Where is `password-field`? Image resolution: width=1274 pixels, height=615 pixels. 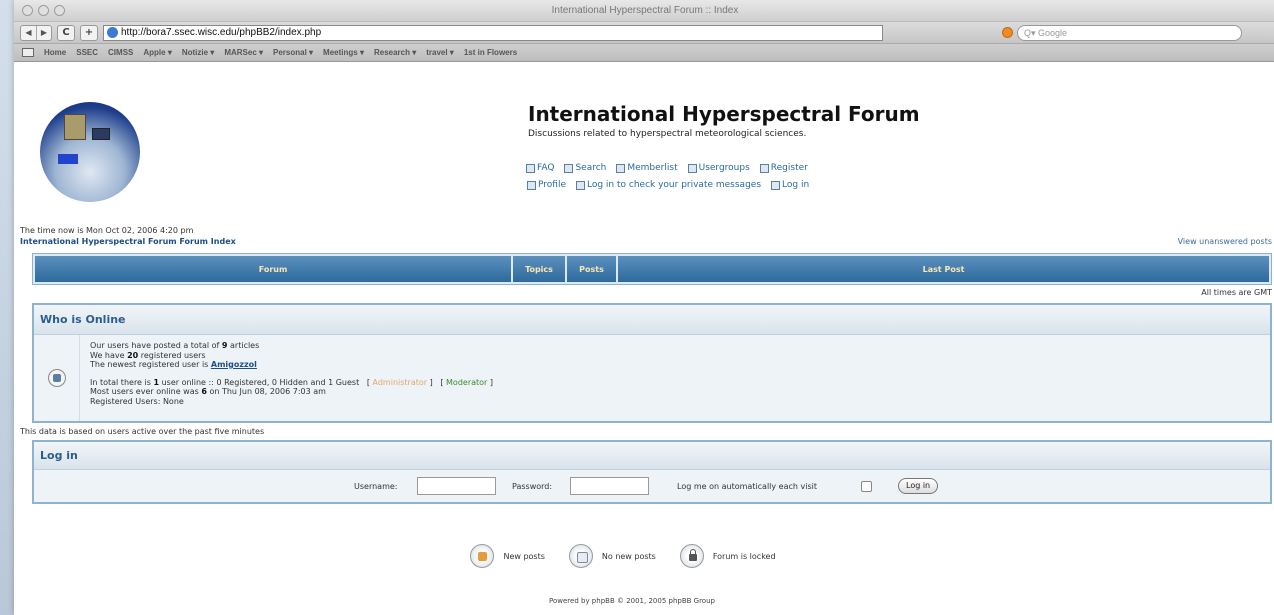
password-field is located at coordinates (609, 486).